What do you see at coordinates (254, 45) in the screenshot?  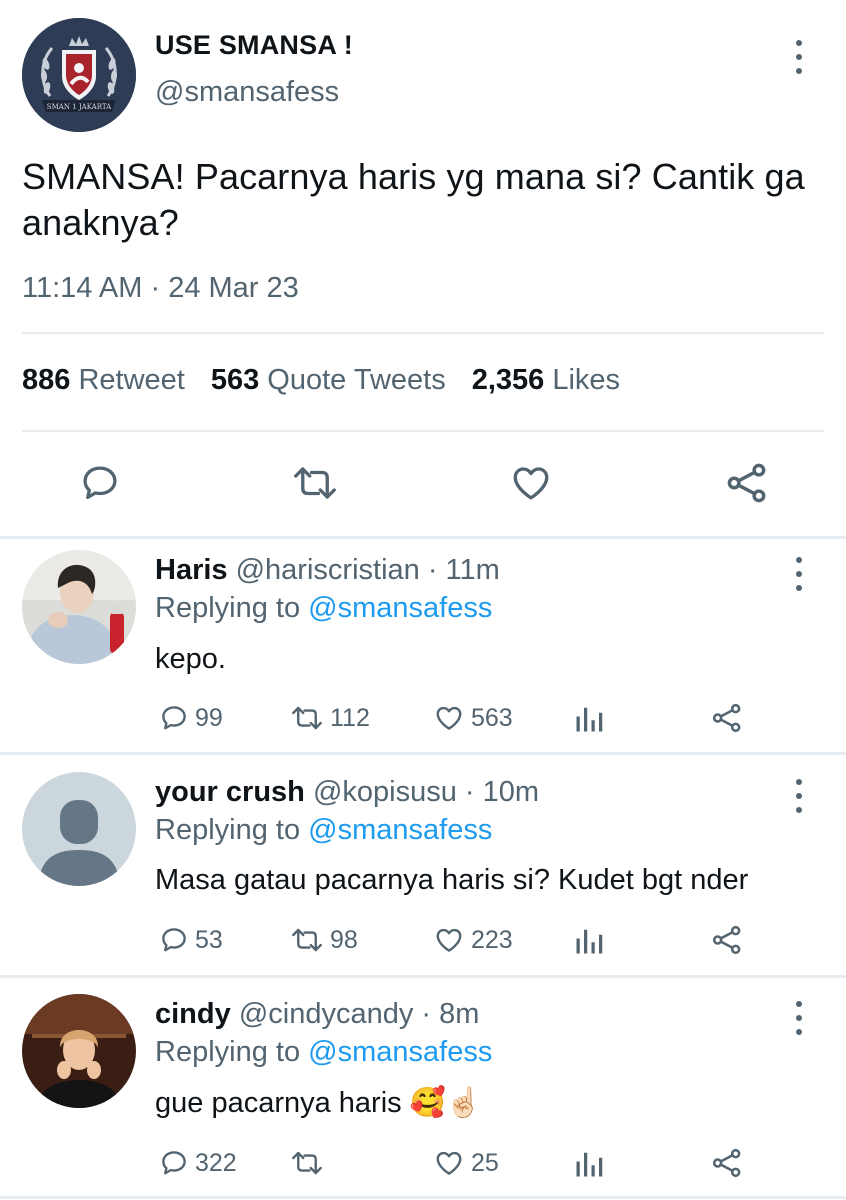 I see `main-tweet-author-name: USE SMANSA !` at bounding box center [254, 45].